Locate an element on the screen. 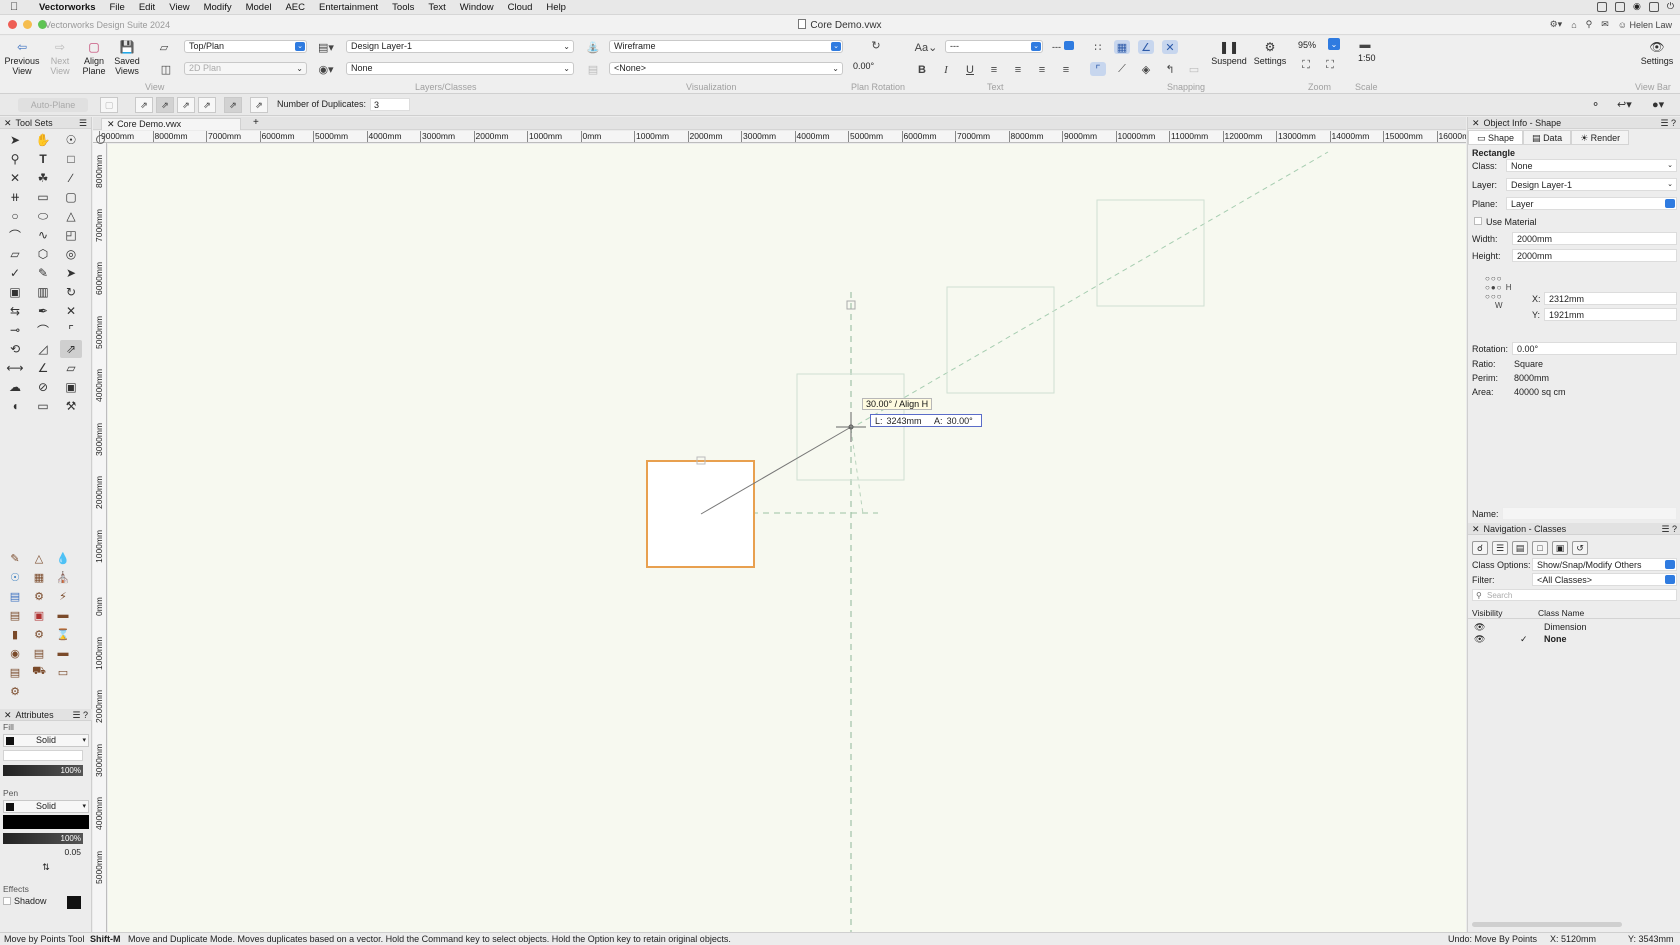 Image resolution: width=1680 pixels, height=945 pixels. locus-tool-icon: ✕ is located at coordinates (15, 178).